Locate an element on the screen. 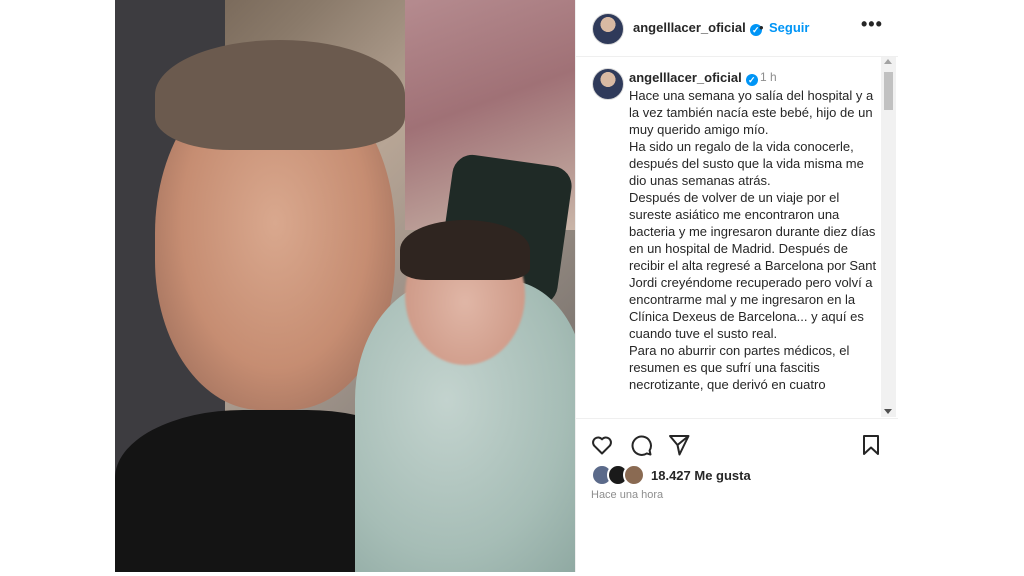 This screenshot has width=1024, height=576. author-username-text: angelllacer_oficial is located at coordinates (689, 27).